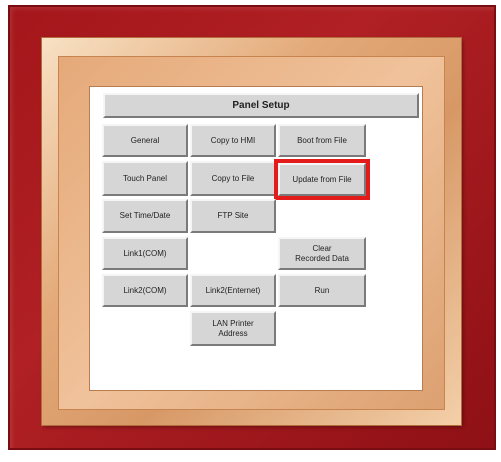 The width and height of the screenshot is (501, 462). Describe the element at coordinates (233, 290) in the screenshot. I see `link2-ethernet-button: Link2(Enternet)` at that location.